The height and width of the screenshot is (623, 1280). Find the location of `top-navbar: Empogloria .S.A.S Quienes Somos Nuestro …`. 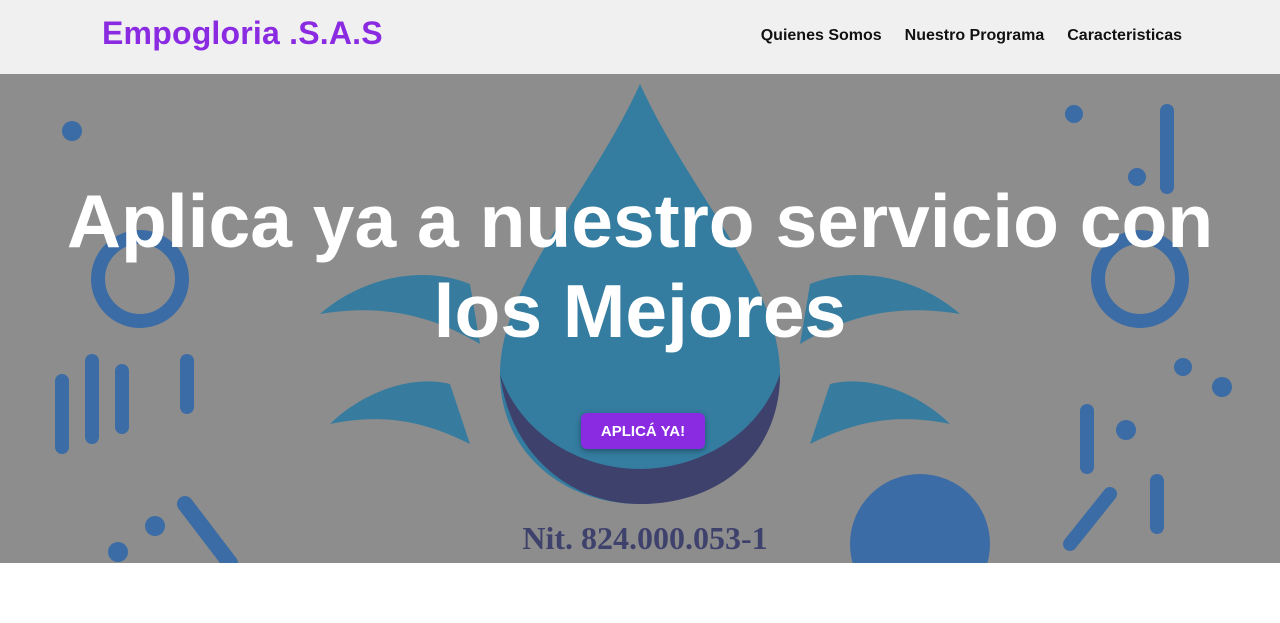

top-navbar: Empogloria .S.A.S Quienes Somos Nuestro … is located at coordinates (640, 37).